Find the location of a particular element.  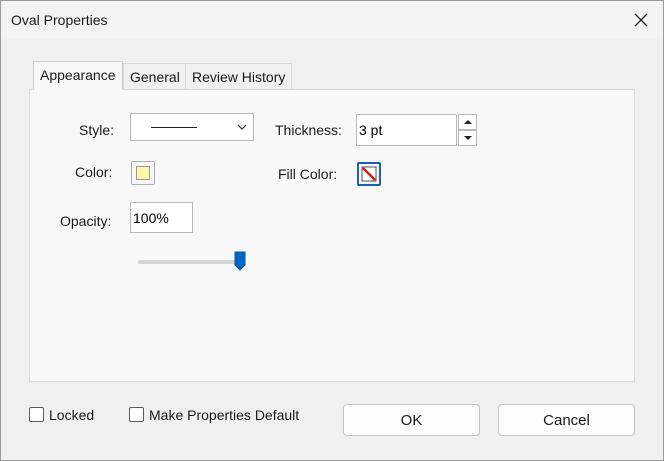

style-dropdown is located at coordinates (192, 127).